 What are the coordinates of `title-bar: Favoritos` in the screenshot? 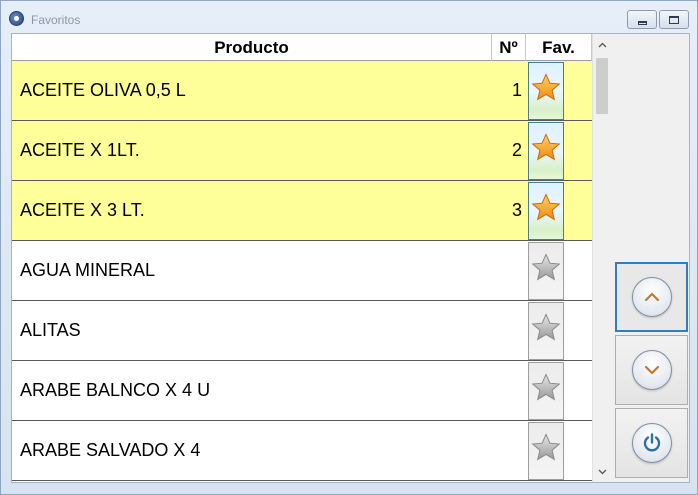 It's located at (349, 17).